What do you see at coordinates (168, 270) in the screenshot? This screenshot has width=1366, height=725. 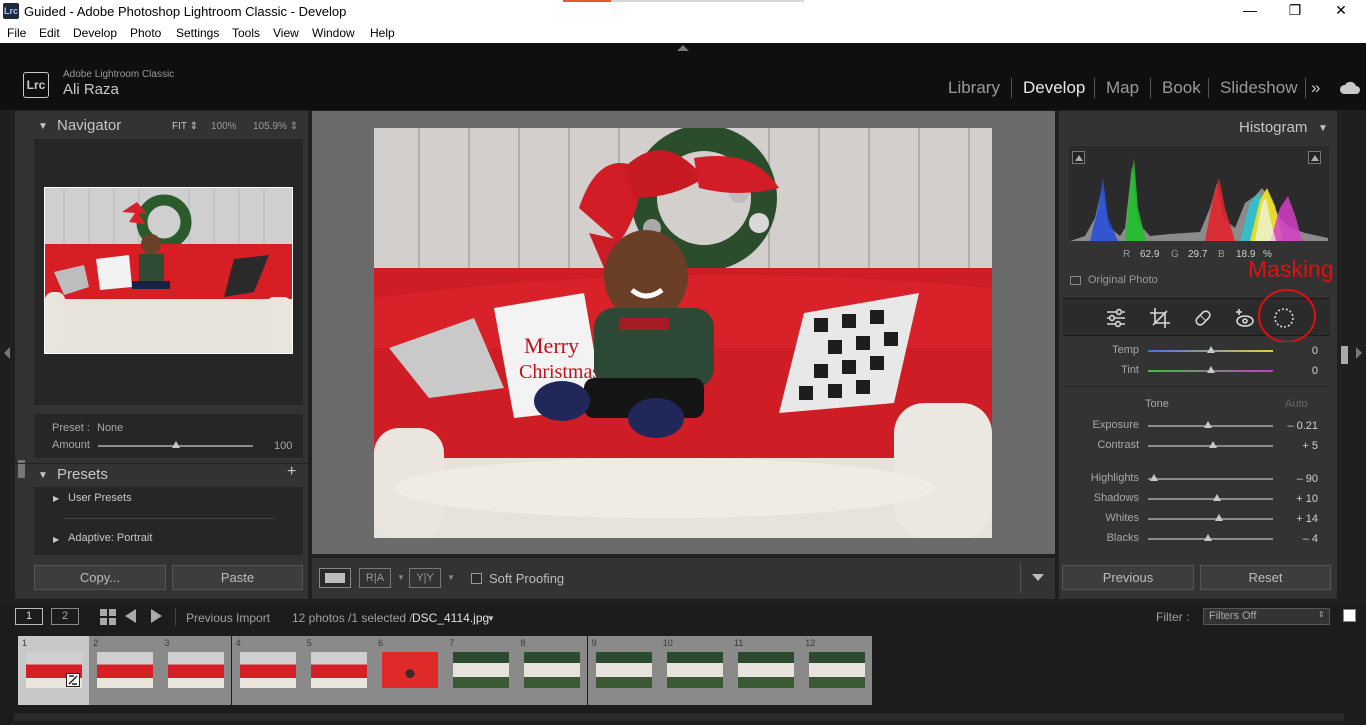 I see `navigator-thumbnail` at bounding box center [168, 270].